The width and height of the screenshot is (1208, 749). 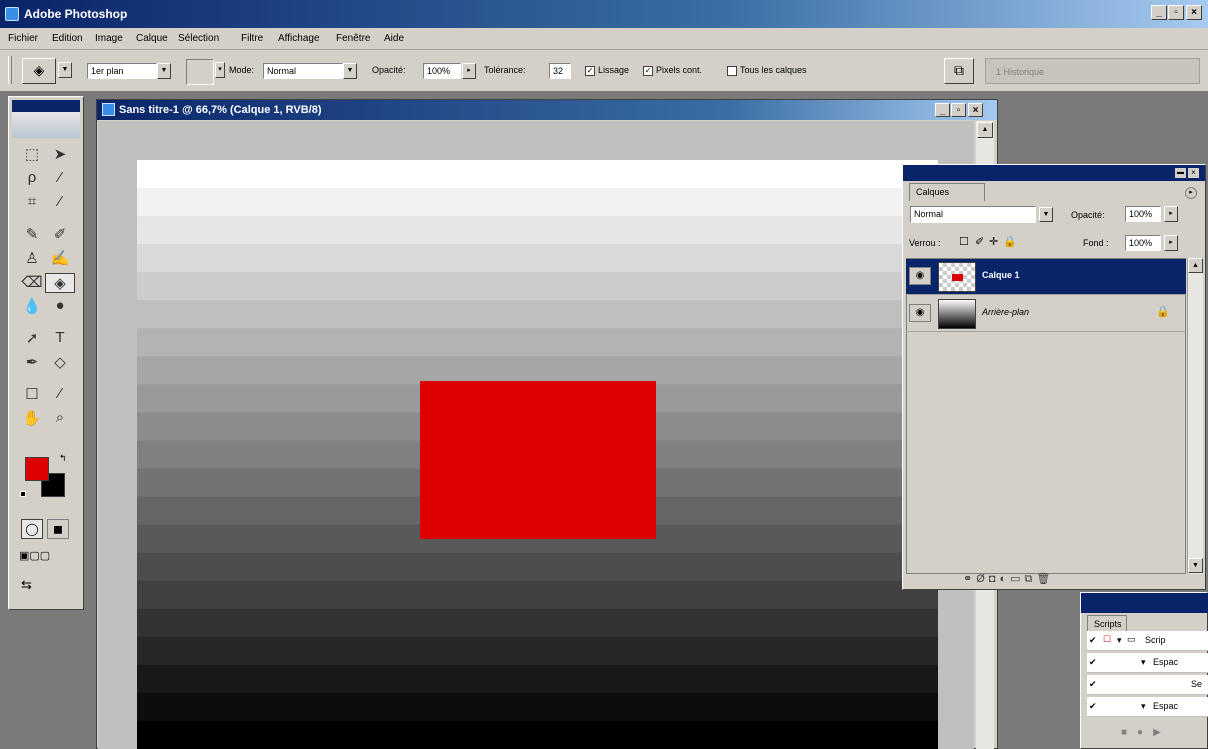 I want to click on quick-mask-icon: ◼, so click(x=58, y=529).